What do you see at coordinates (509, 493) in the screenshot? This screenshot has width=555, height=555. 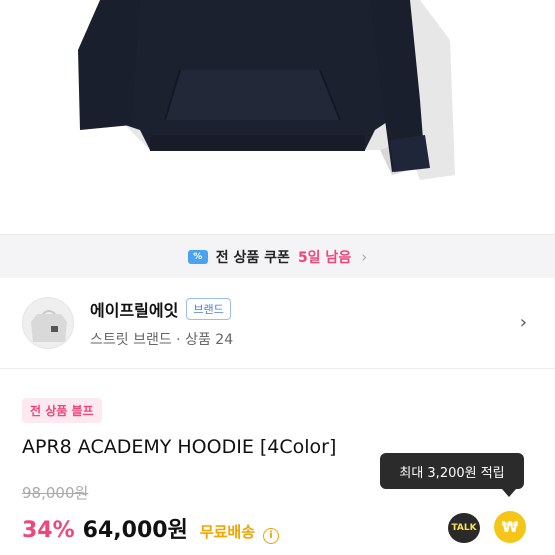 I see `tooltip-arrow` at bounding box center [509, 493].